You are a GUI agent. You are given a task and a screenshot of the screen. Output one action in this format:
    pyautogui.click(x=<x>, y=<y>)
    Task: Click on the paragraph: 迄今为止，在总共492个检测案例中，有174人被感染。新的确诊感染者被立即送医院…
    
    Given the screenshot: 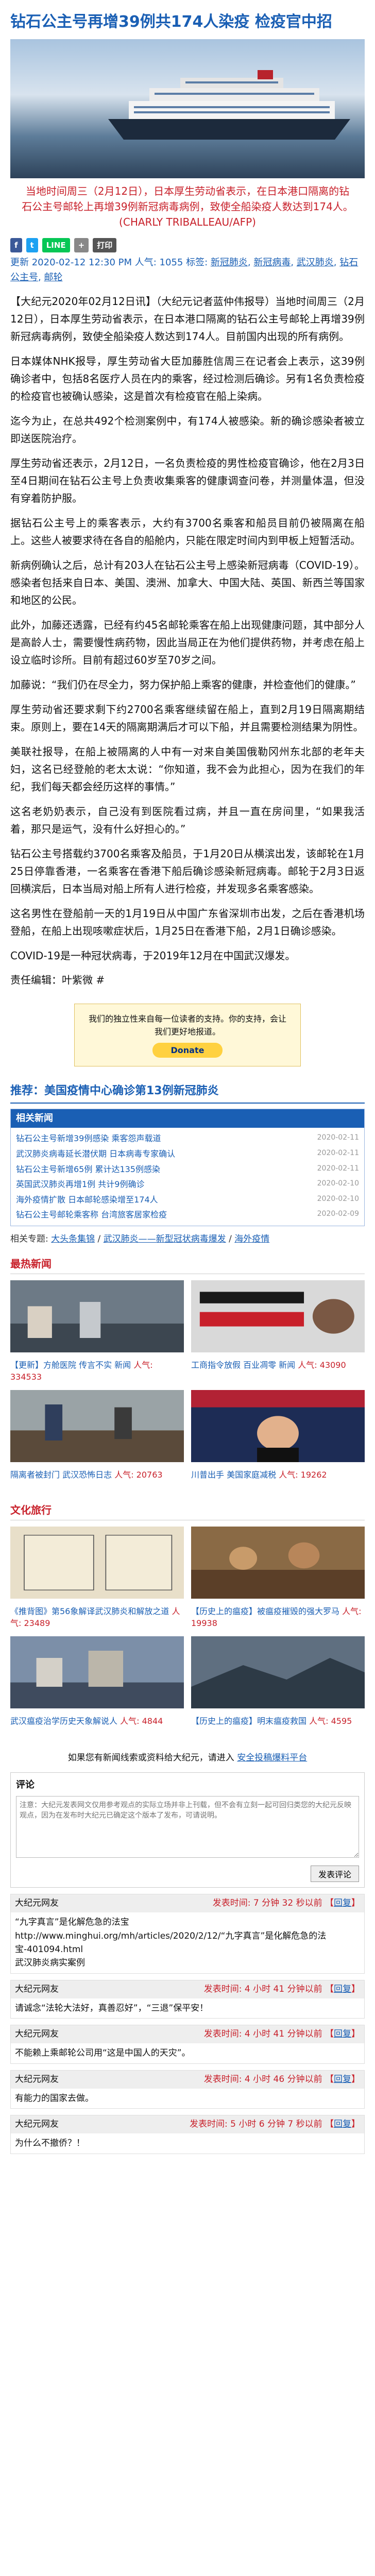 What is the action you would take?
    pyautogui.click(x=187, y=429)
    